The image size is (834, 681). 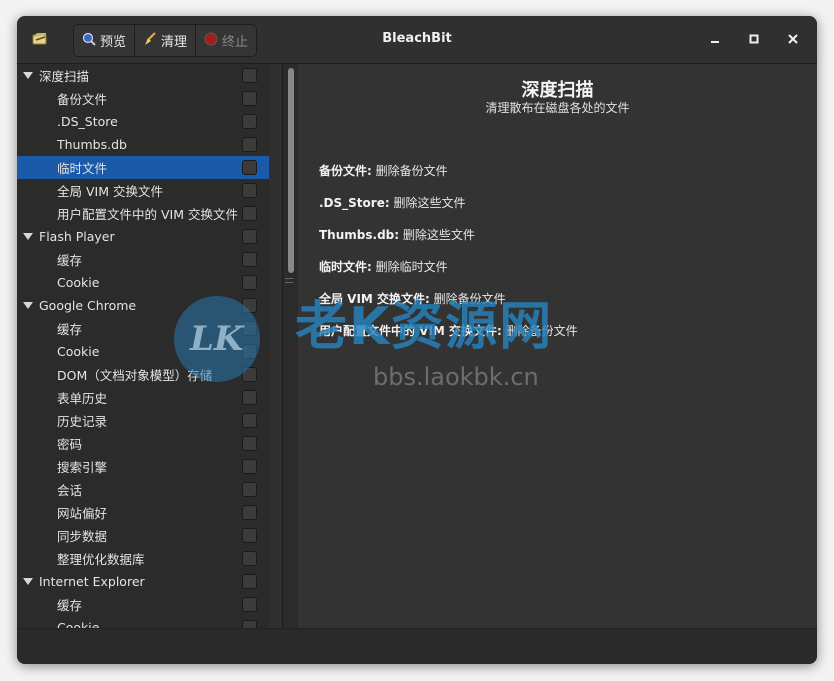 What do you see at coordinates (291, 170) in the screenshot?
I see `pane-scroll-thumb` at bounding box center [291, 170].